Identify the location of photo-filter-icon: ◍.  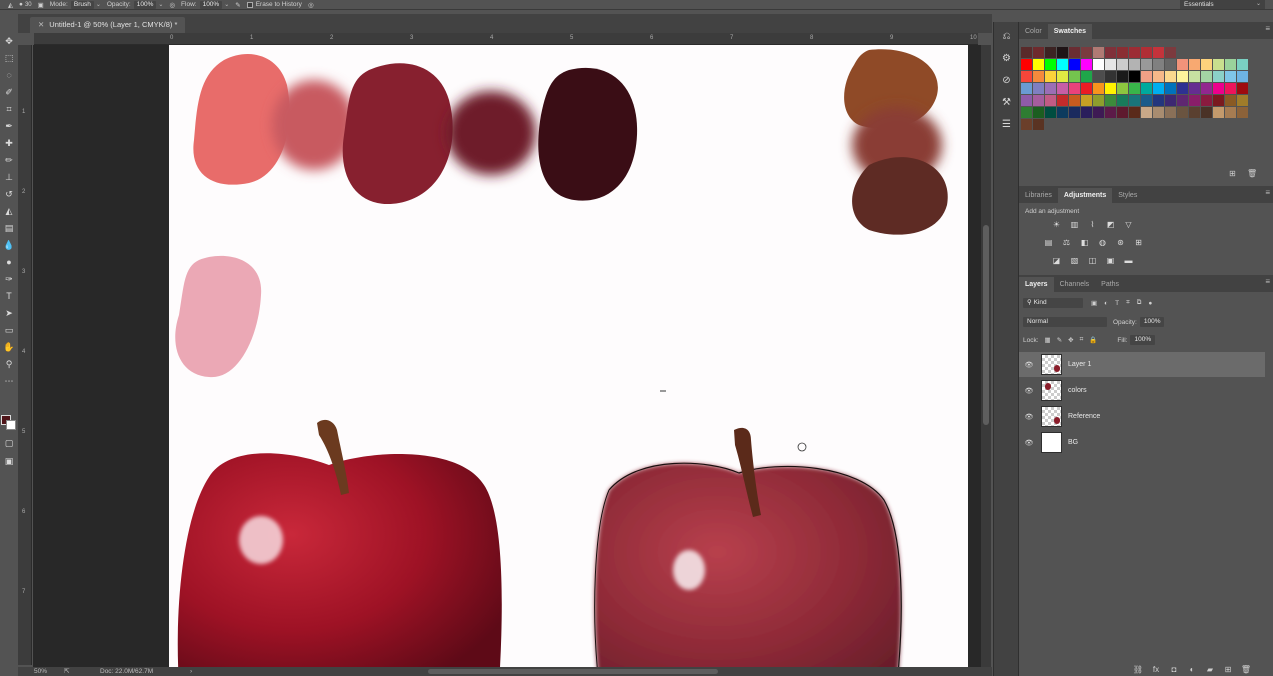
(1102, 243).